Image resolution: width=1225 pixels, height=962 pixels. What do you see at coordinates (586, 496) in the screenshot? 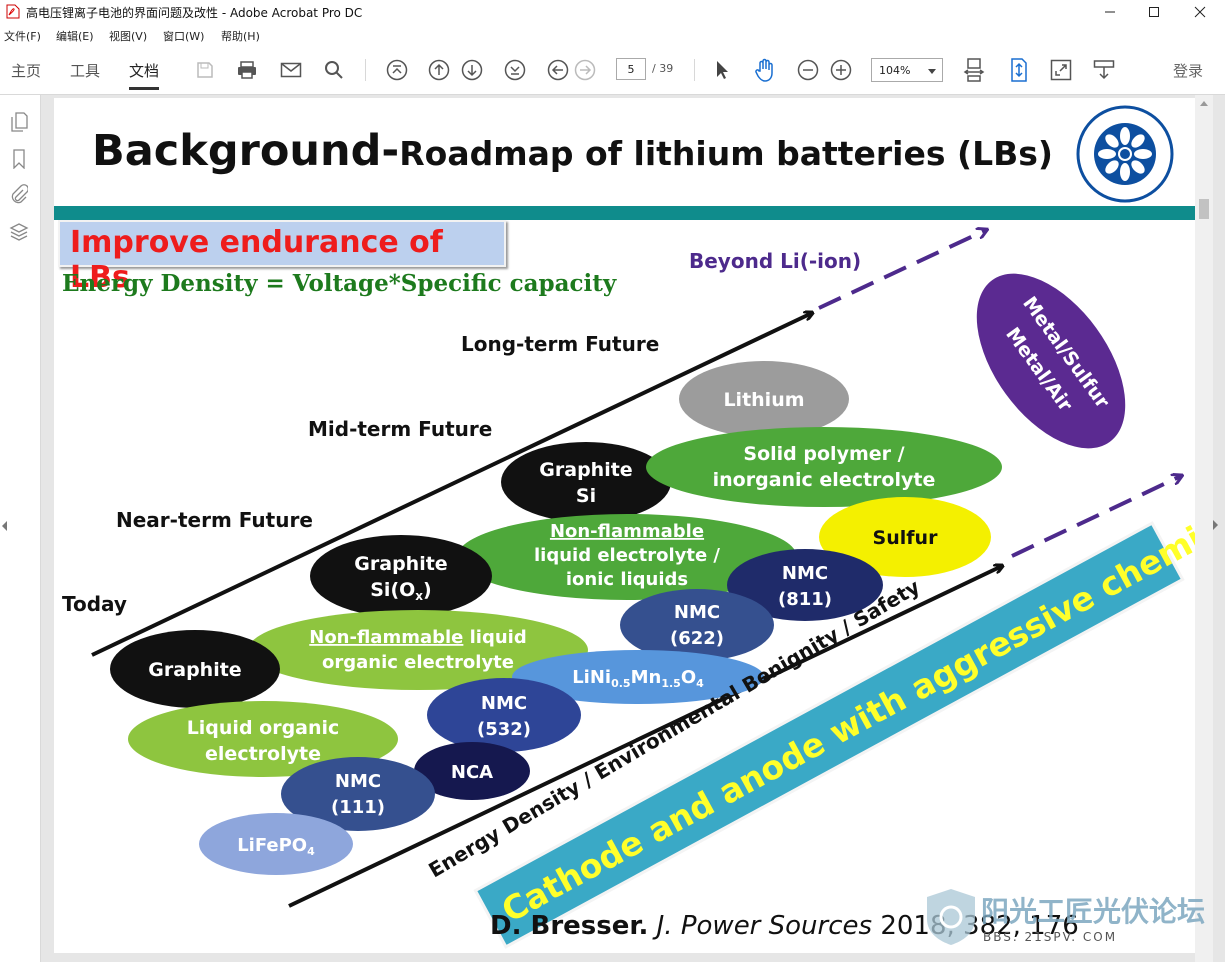
I see `graphite-si-label-2: Si` at bounding box center [586, 496].